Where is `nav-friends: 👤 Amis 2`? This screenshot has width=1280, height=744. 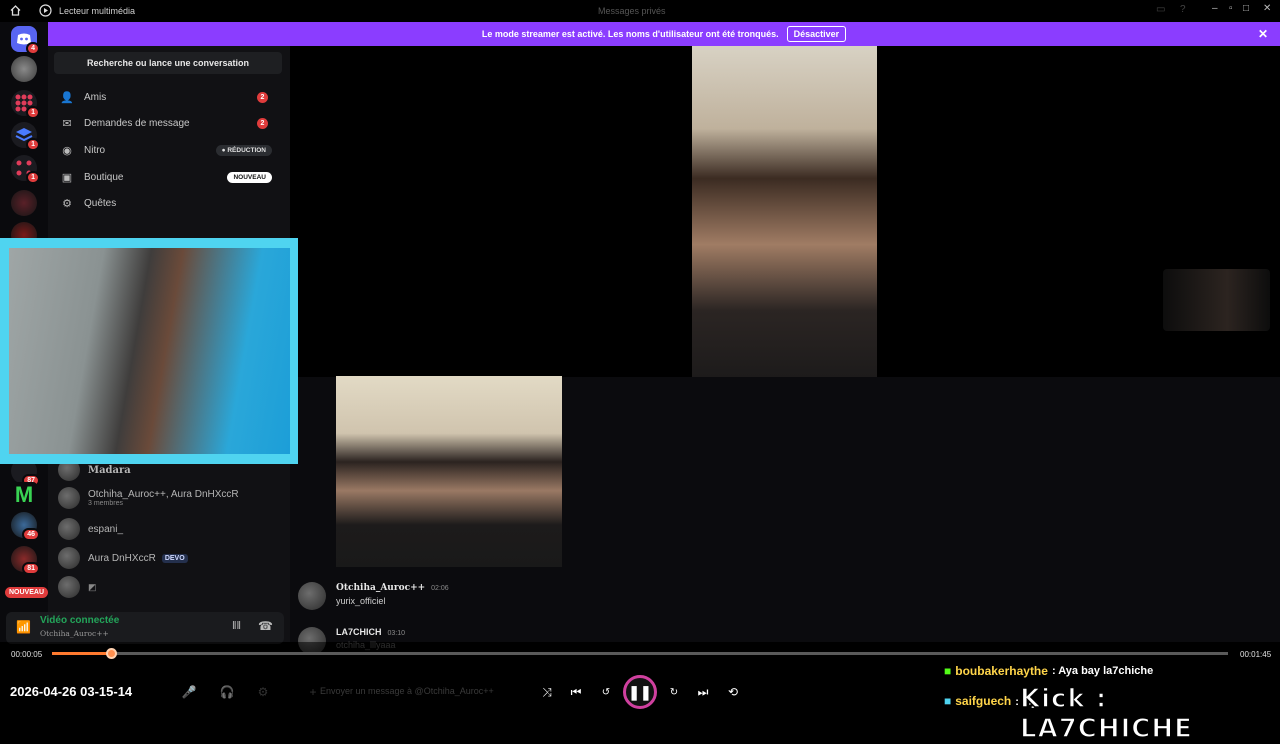
nav-friends: 👤 Amis 2 is located at coordinates (169, 97).